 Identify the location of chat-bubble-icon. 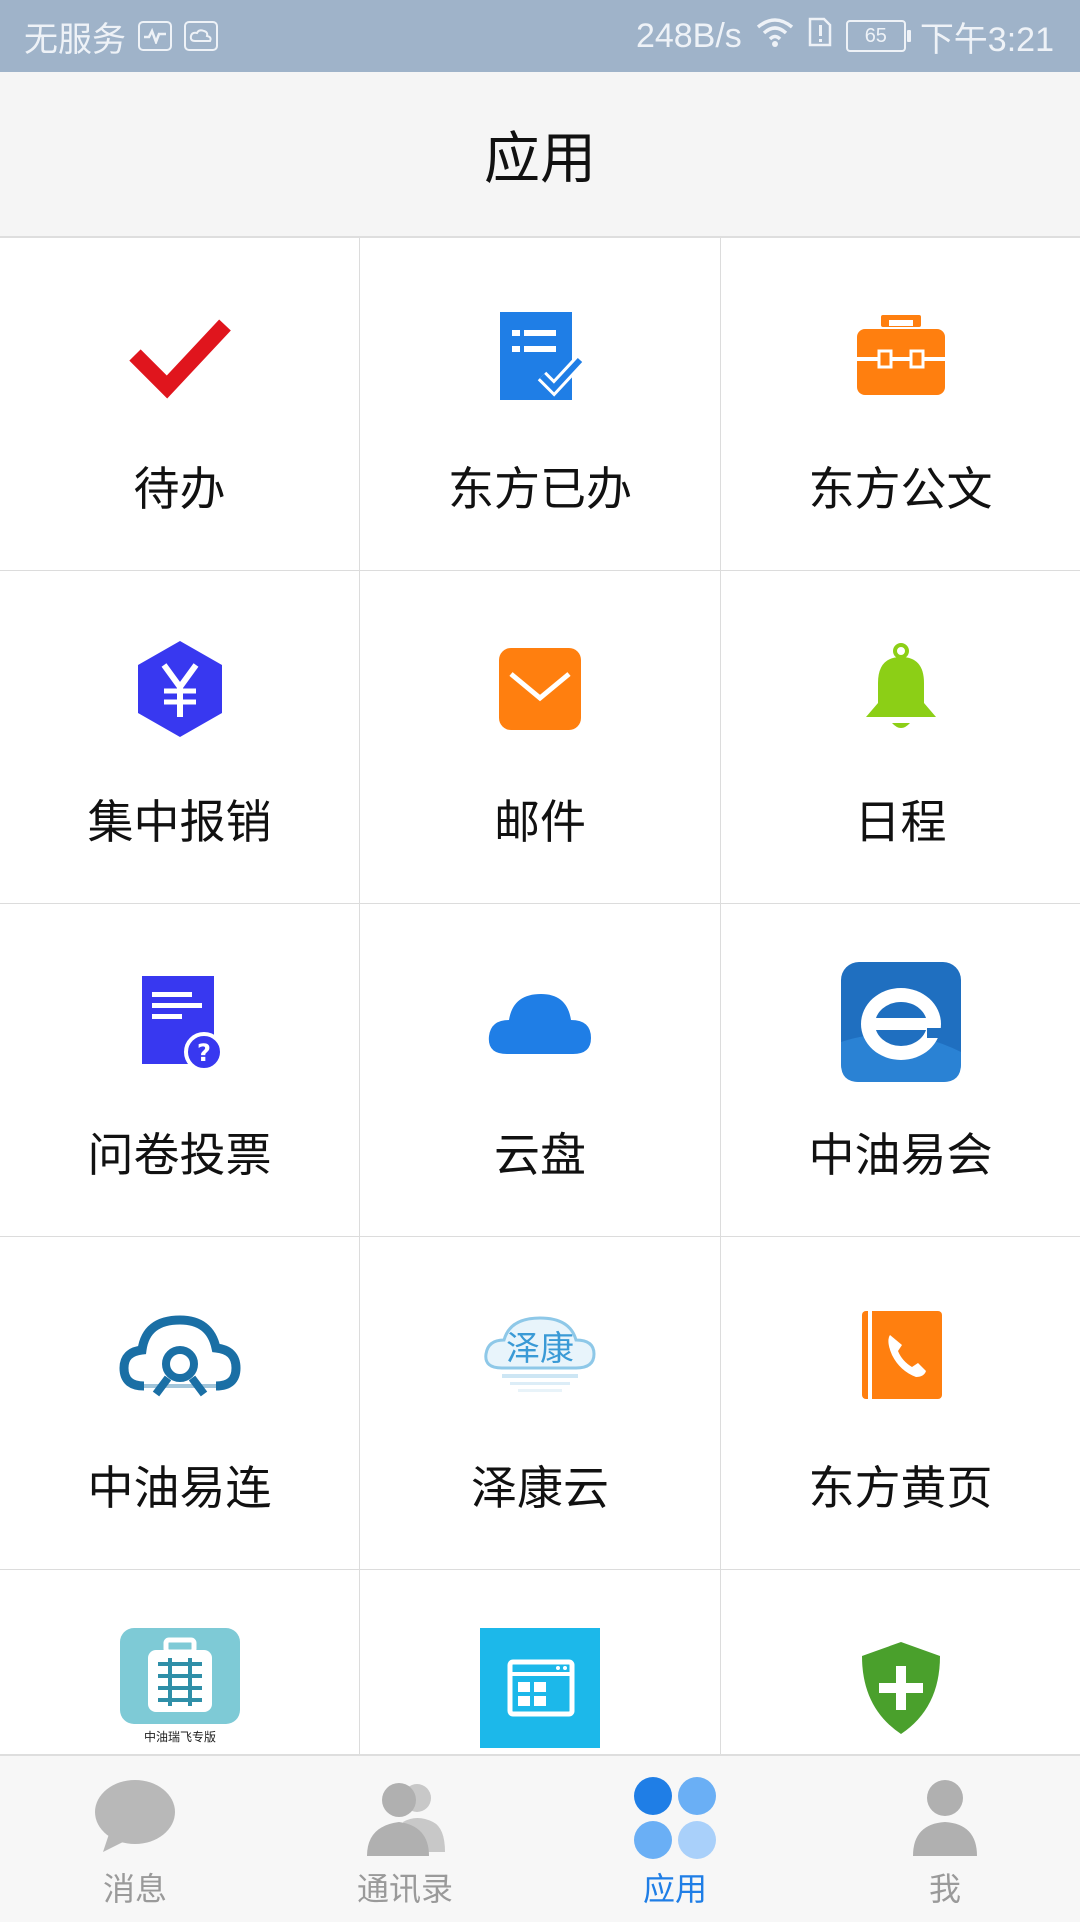
(135, 1818).